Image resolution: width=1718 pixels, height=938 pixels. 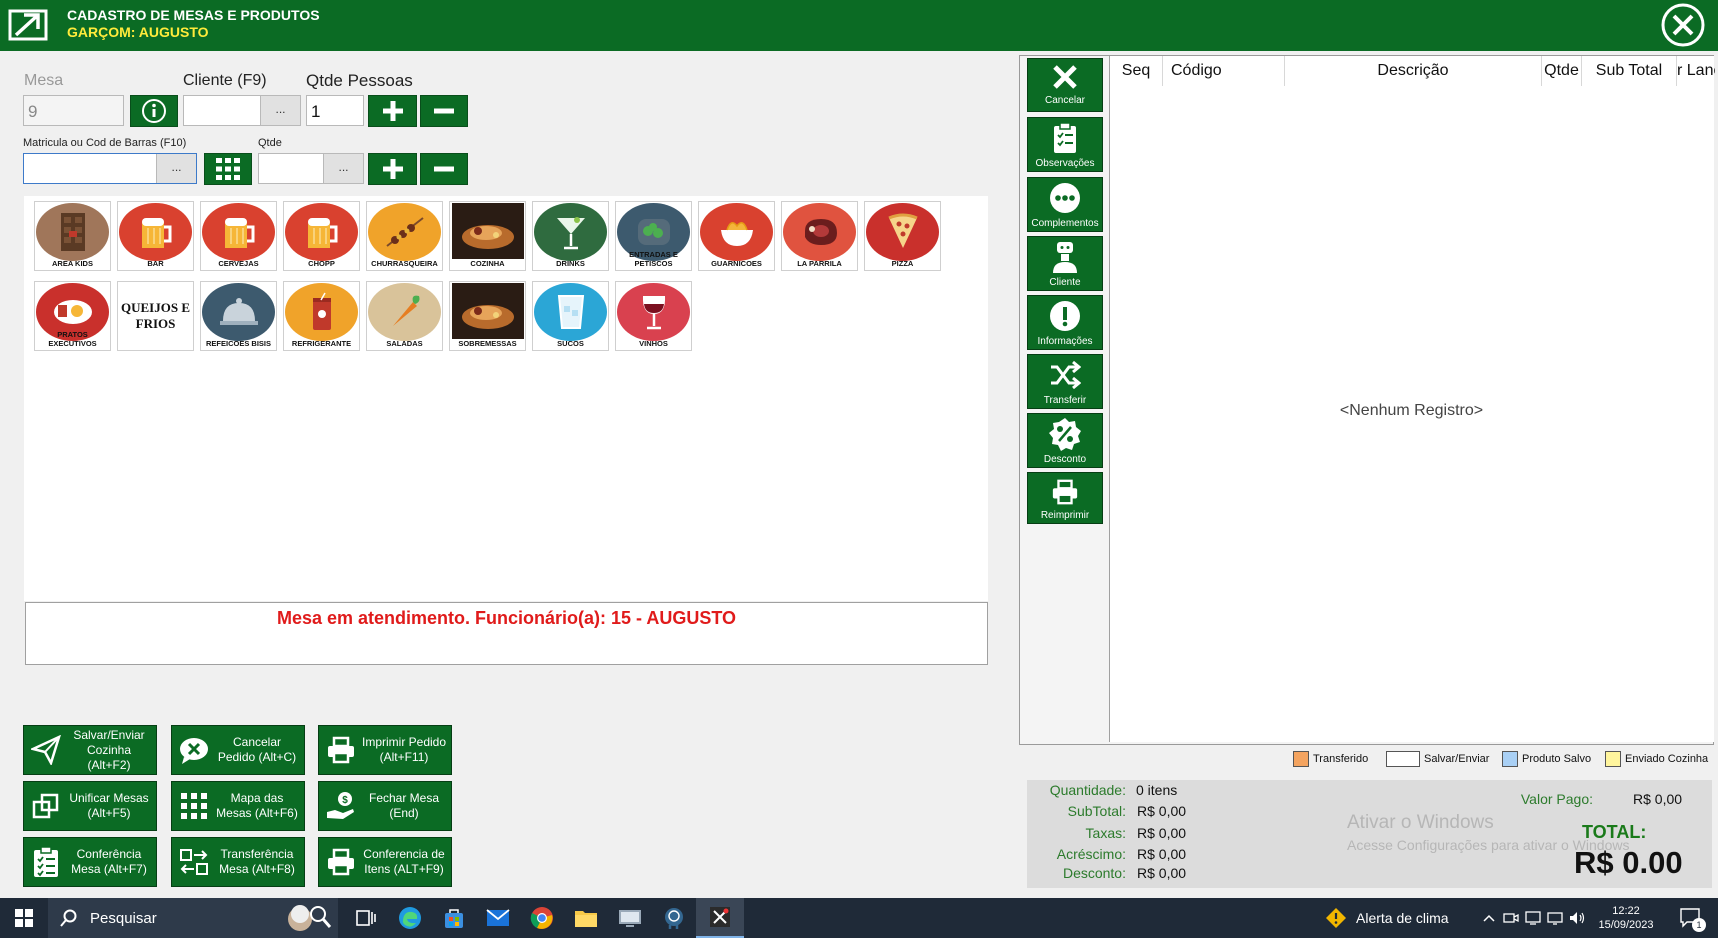 I want to click on tray-meet, so click(x=1511, y=918).